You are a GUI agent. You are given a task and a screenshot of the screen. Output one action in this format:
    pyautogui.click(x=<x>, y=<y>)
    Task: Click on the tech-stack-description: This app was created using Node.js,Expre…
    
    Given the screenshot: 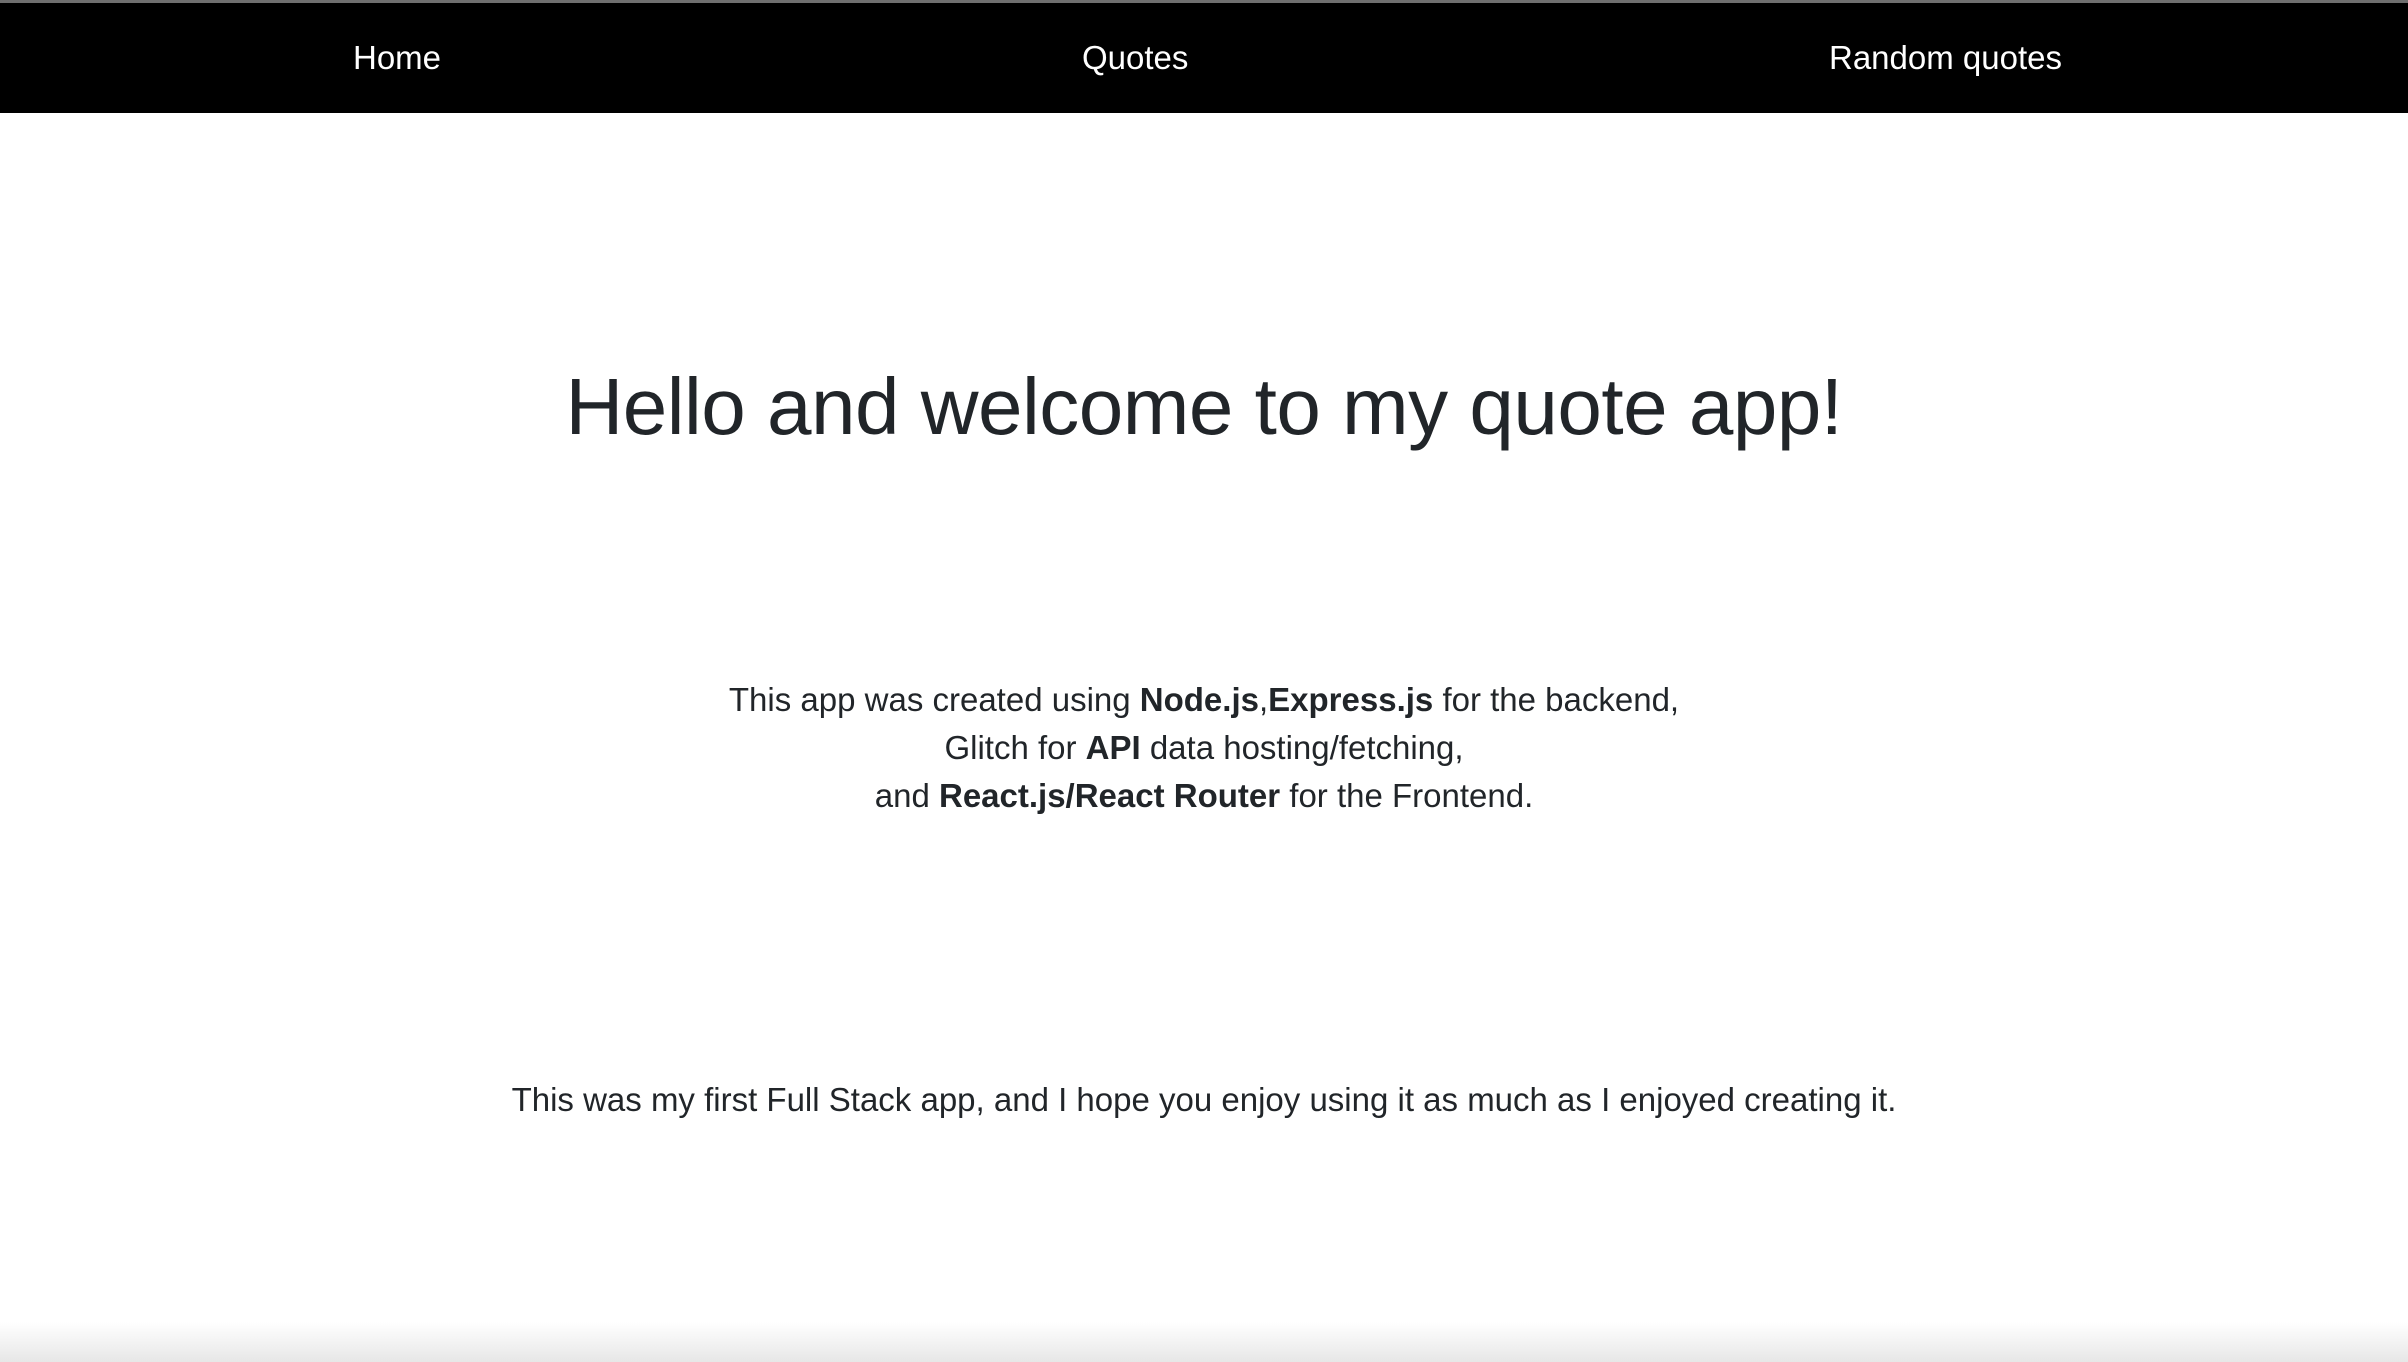 What is the action you would take?
    pyautogui.click(x=1204, y=748)
    